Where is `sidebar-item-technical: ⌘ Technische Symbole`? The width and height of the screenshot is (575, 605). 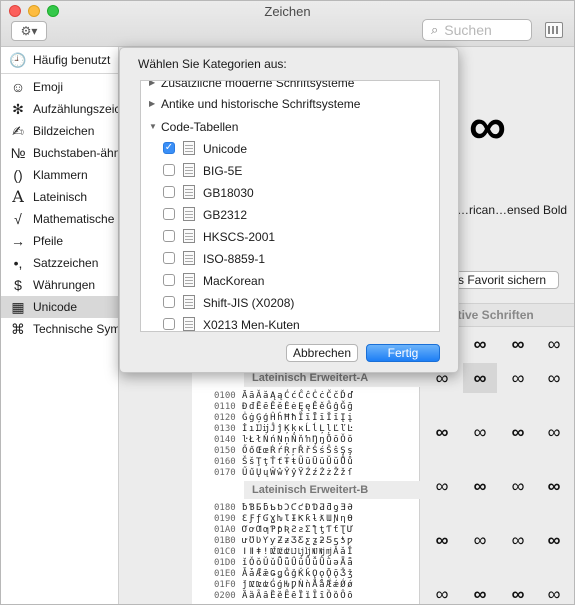
sidebar-item-technical: ⌘ Technische Symbole is located at coordinates (59, 329).